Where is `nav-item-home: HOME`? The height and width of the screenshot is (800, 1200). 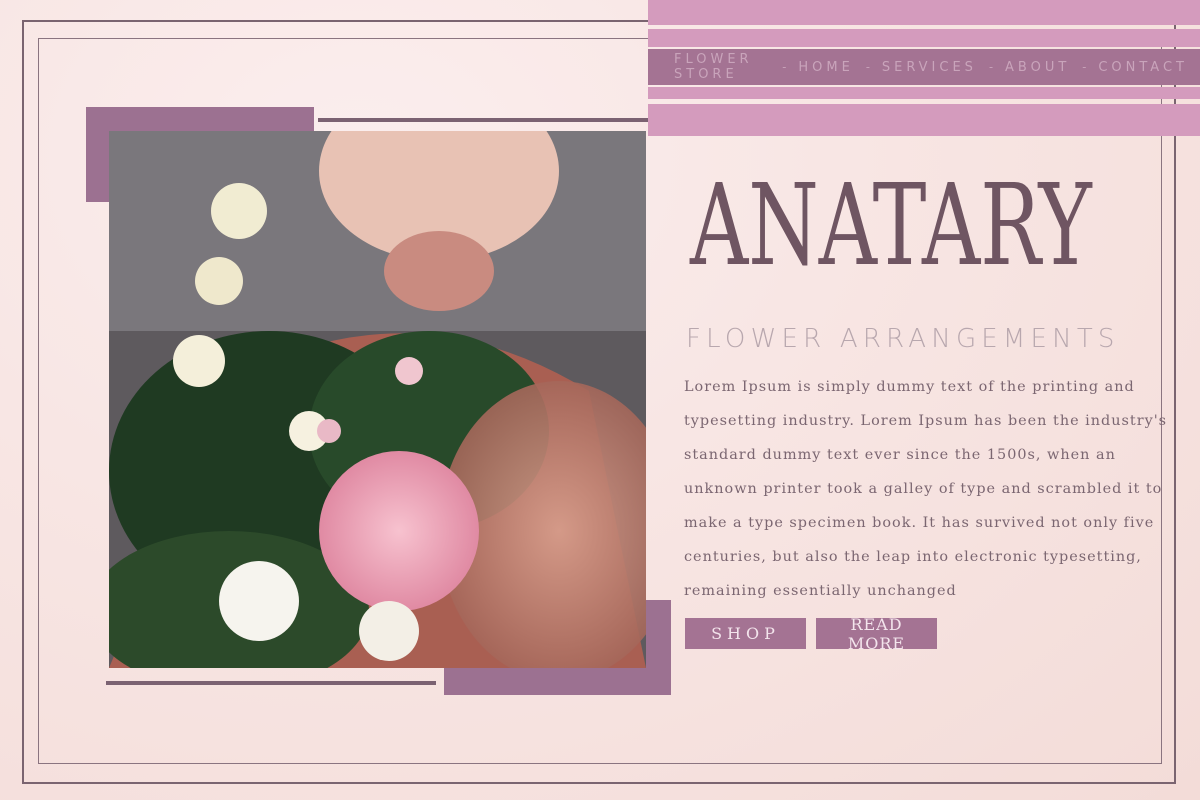 nav-item-home: HOME is located at coordinates (825, 67).